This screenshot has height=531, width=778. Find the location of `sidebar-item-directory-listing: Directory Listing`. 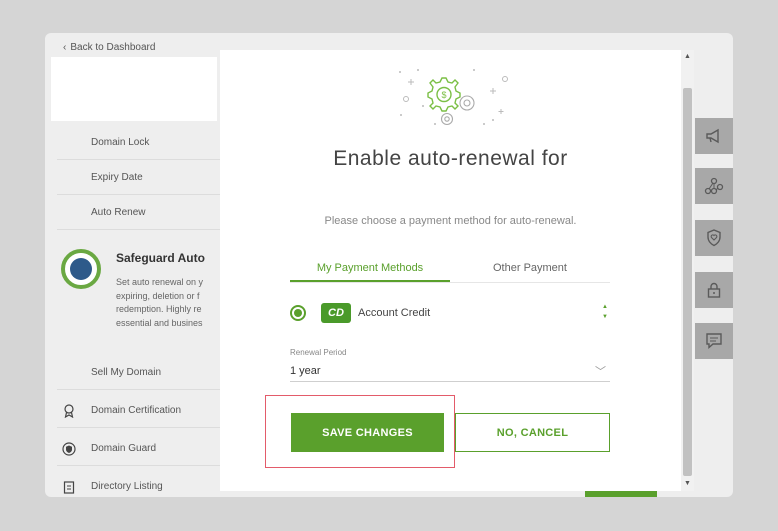

sidebar-item-directory-listing: Directory Listing is located at coordinates (142, 483).